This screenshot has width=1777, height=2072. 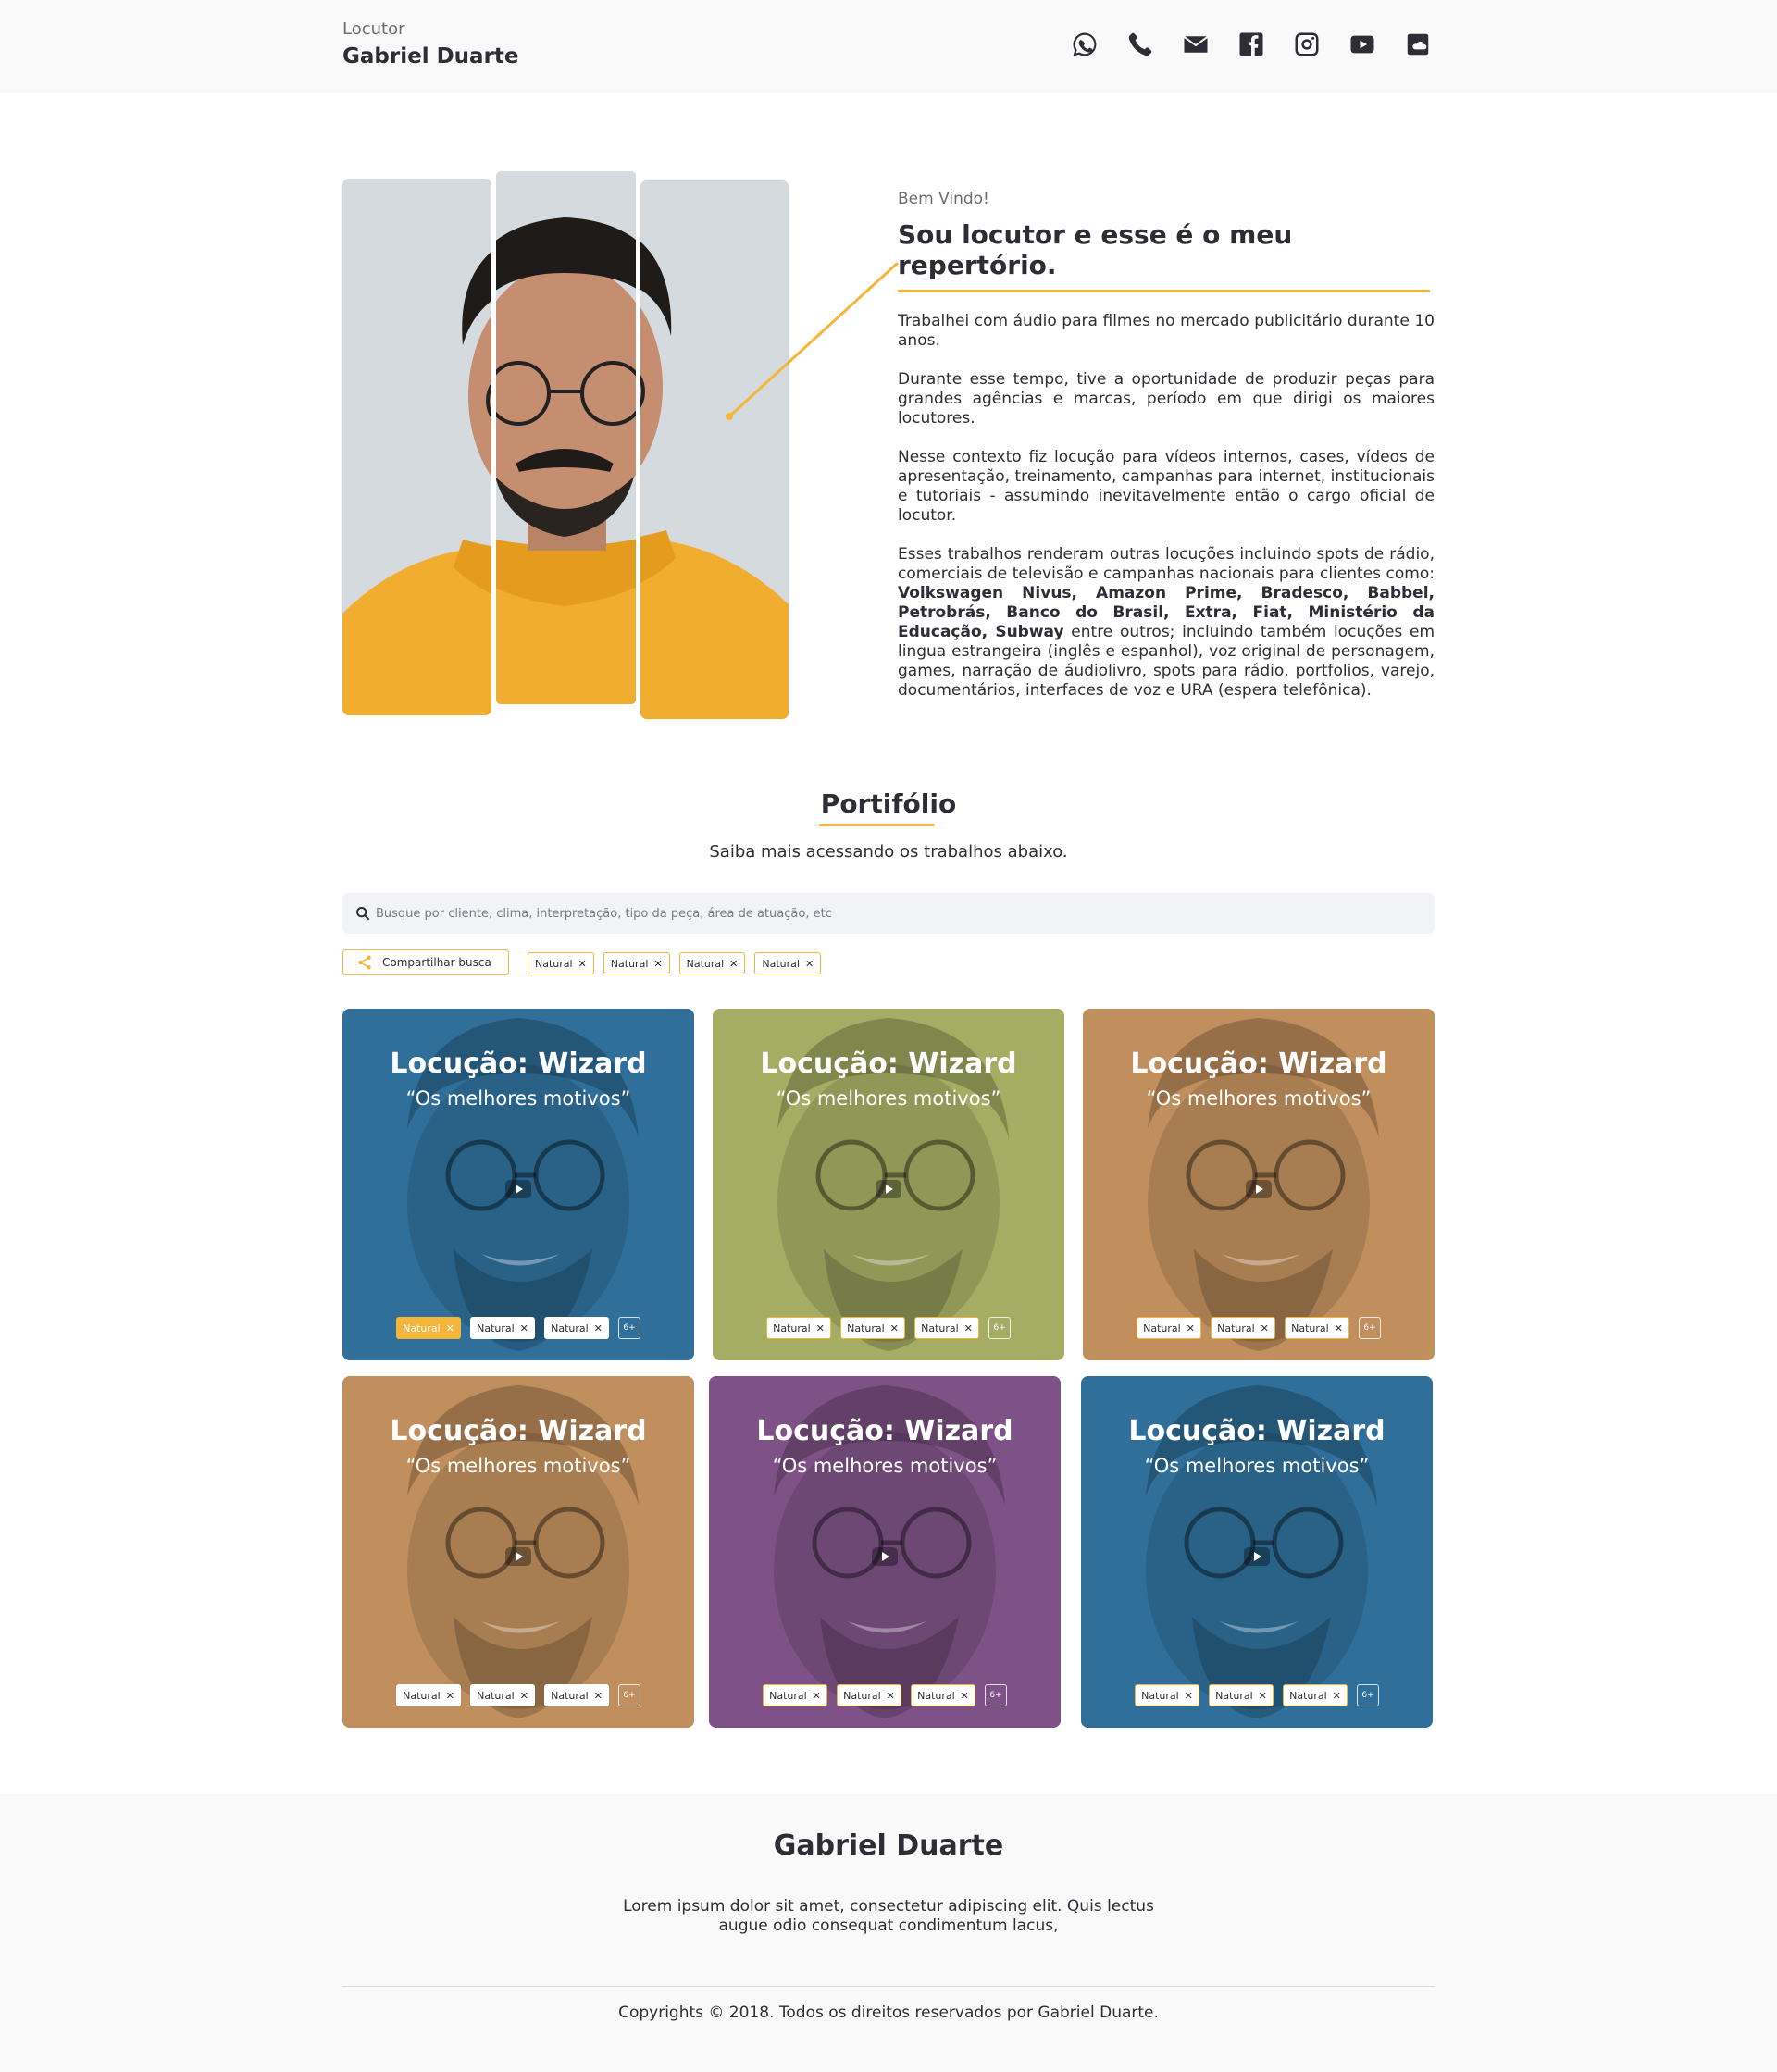 What do you see at coordinates (565, 444) in the screenshot?
I see `portrait-collage` at bounding box center [565, 444].